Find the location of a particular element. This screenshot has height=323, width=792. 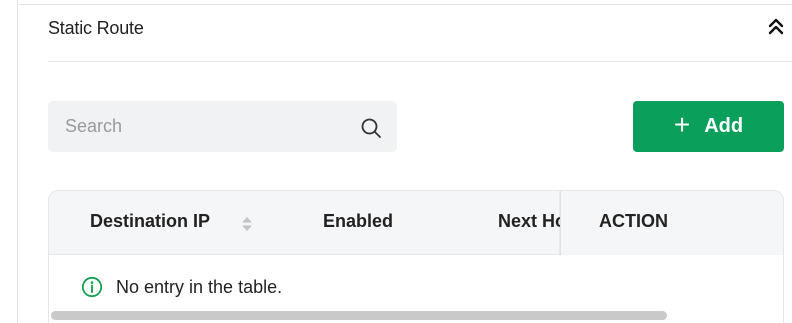

column-header-destination-ip: Destination IP is located at coordinates (150, 221).